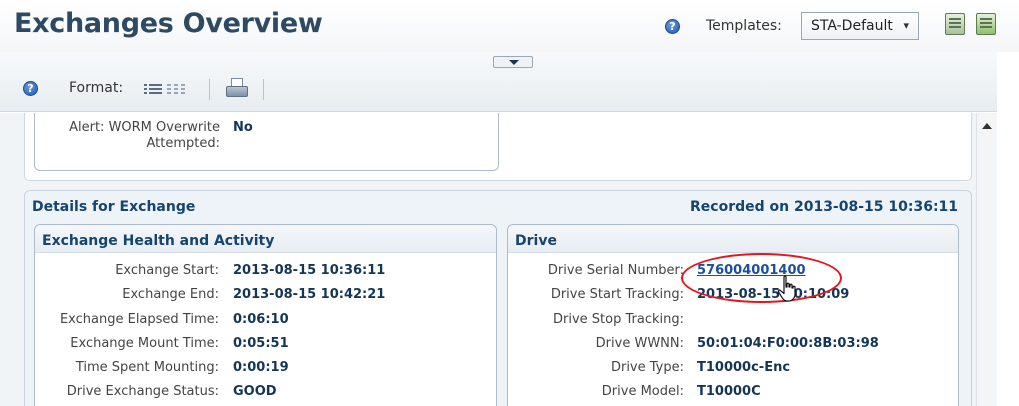 The image size is (1019, 406). I want to click on drive-type-label: Drive Type:, so click(647, 367).